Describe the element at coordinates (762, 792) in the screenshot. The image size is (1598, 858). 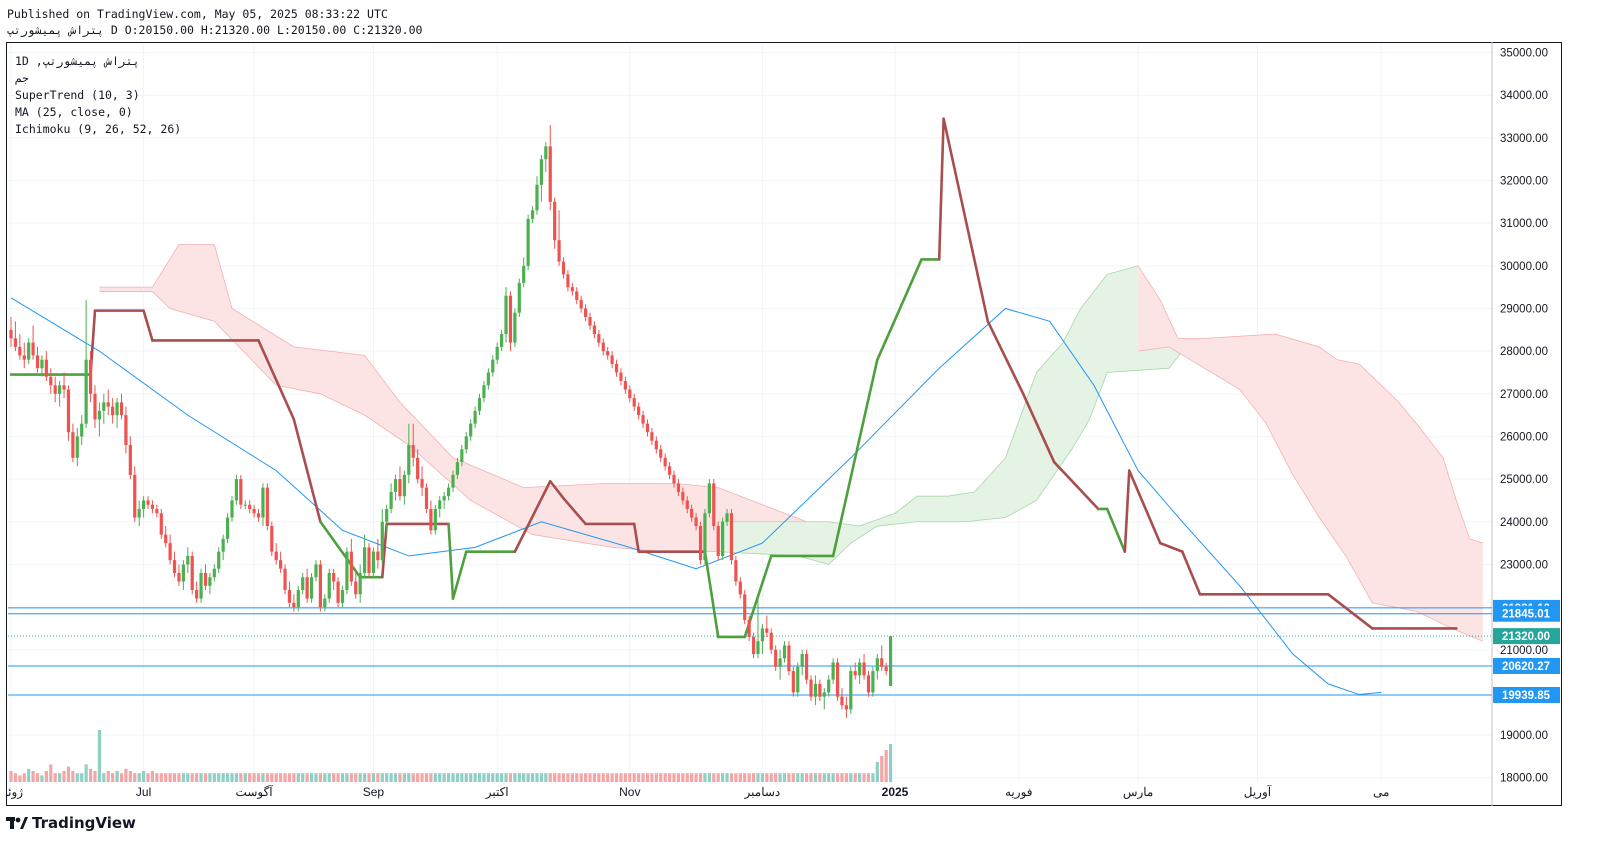
I see `time-tick-label: دسامبر` at that location.